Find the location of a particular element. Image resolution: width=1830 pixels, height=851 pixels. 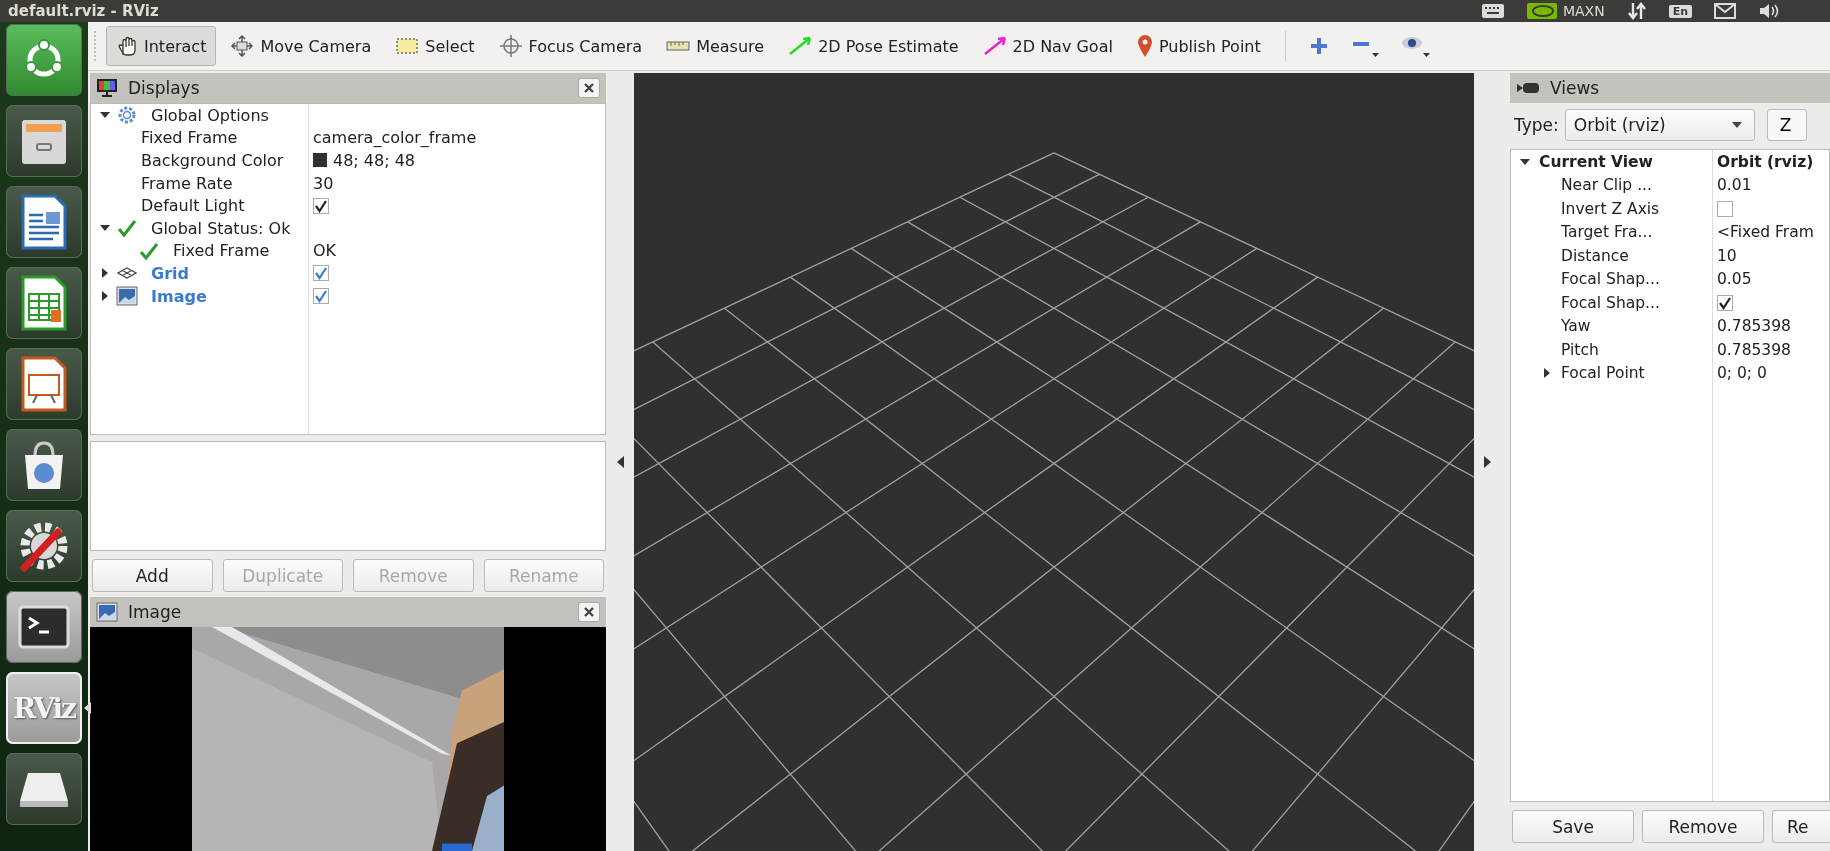

panel-button: Add is located at coordinates (152, 575).